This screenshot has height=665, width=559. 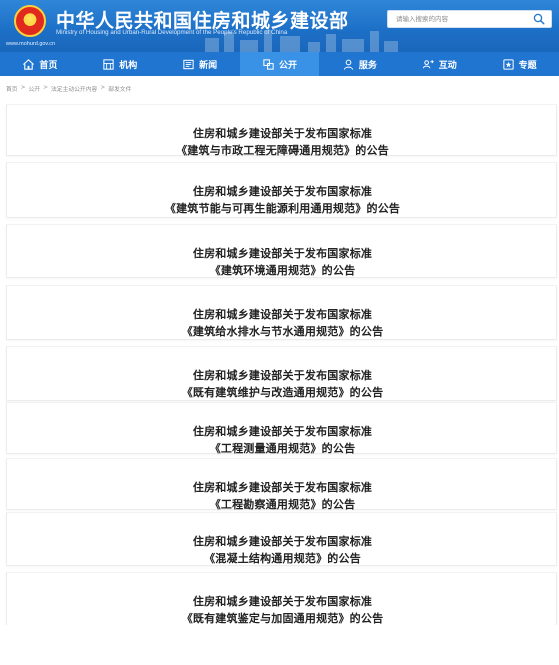 I want to click on article-title-line2: 《既有建筑鉴定与加固通用规范》的公告, so click(x=282, y=618).